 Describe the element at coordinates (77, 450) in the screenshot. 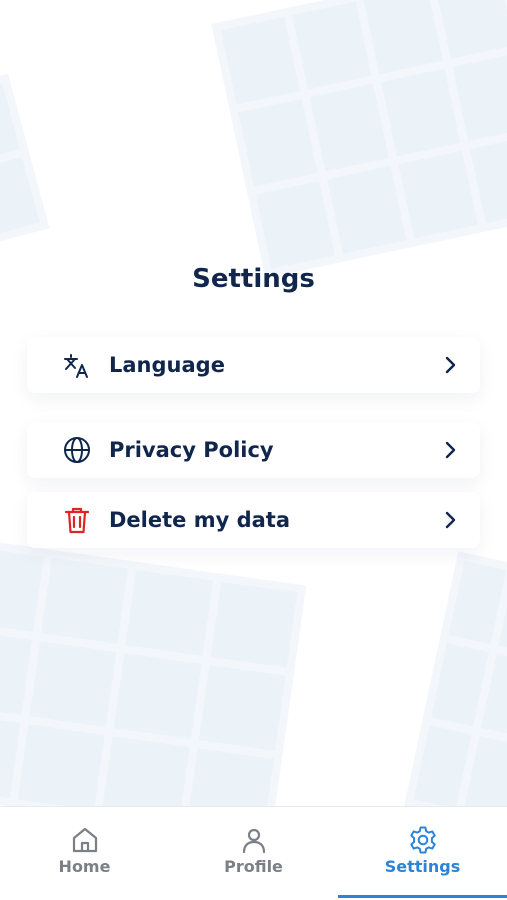

I see `globe-icon` at that location.